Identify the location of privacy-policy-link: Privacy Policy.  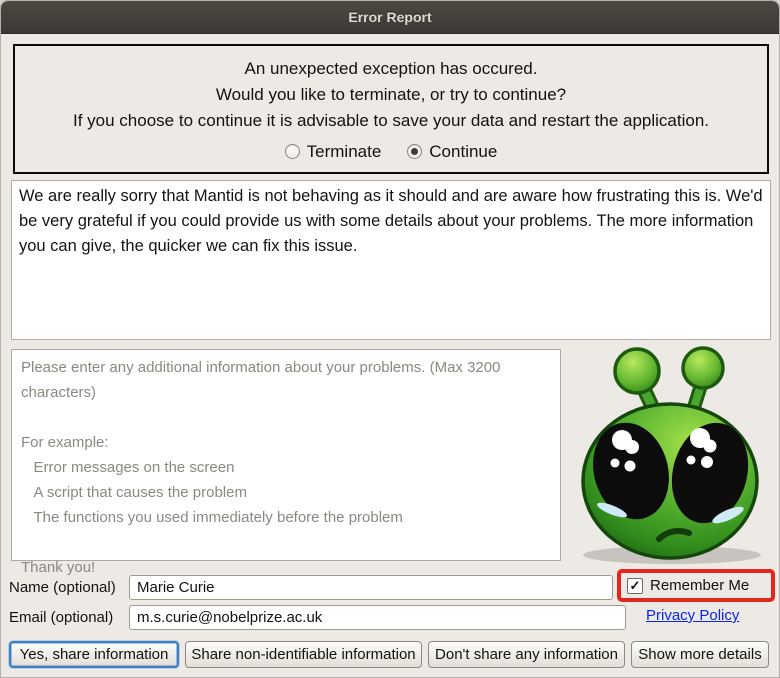
(692, 615).